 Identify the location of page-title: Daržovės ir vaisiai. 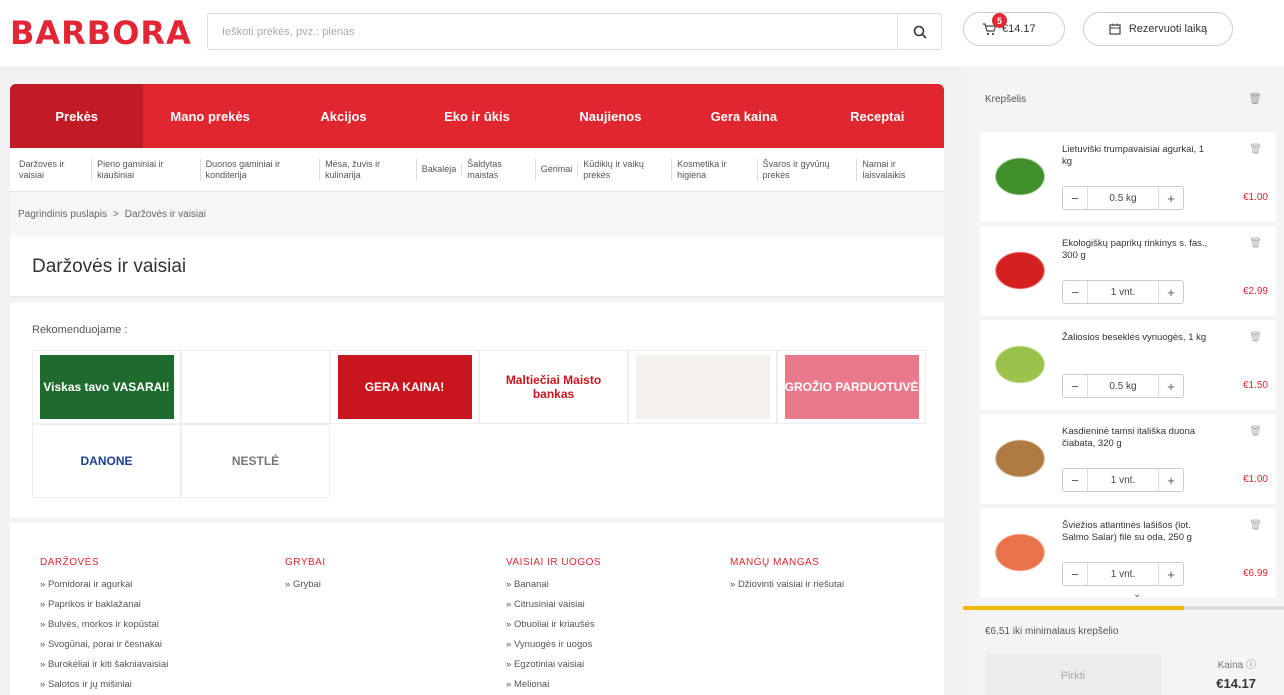
(109, 266).